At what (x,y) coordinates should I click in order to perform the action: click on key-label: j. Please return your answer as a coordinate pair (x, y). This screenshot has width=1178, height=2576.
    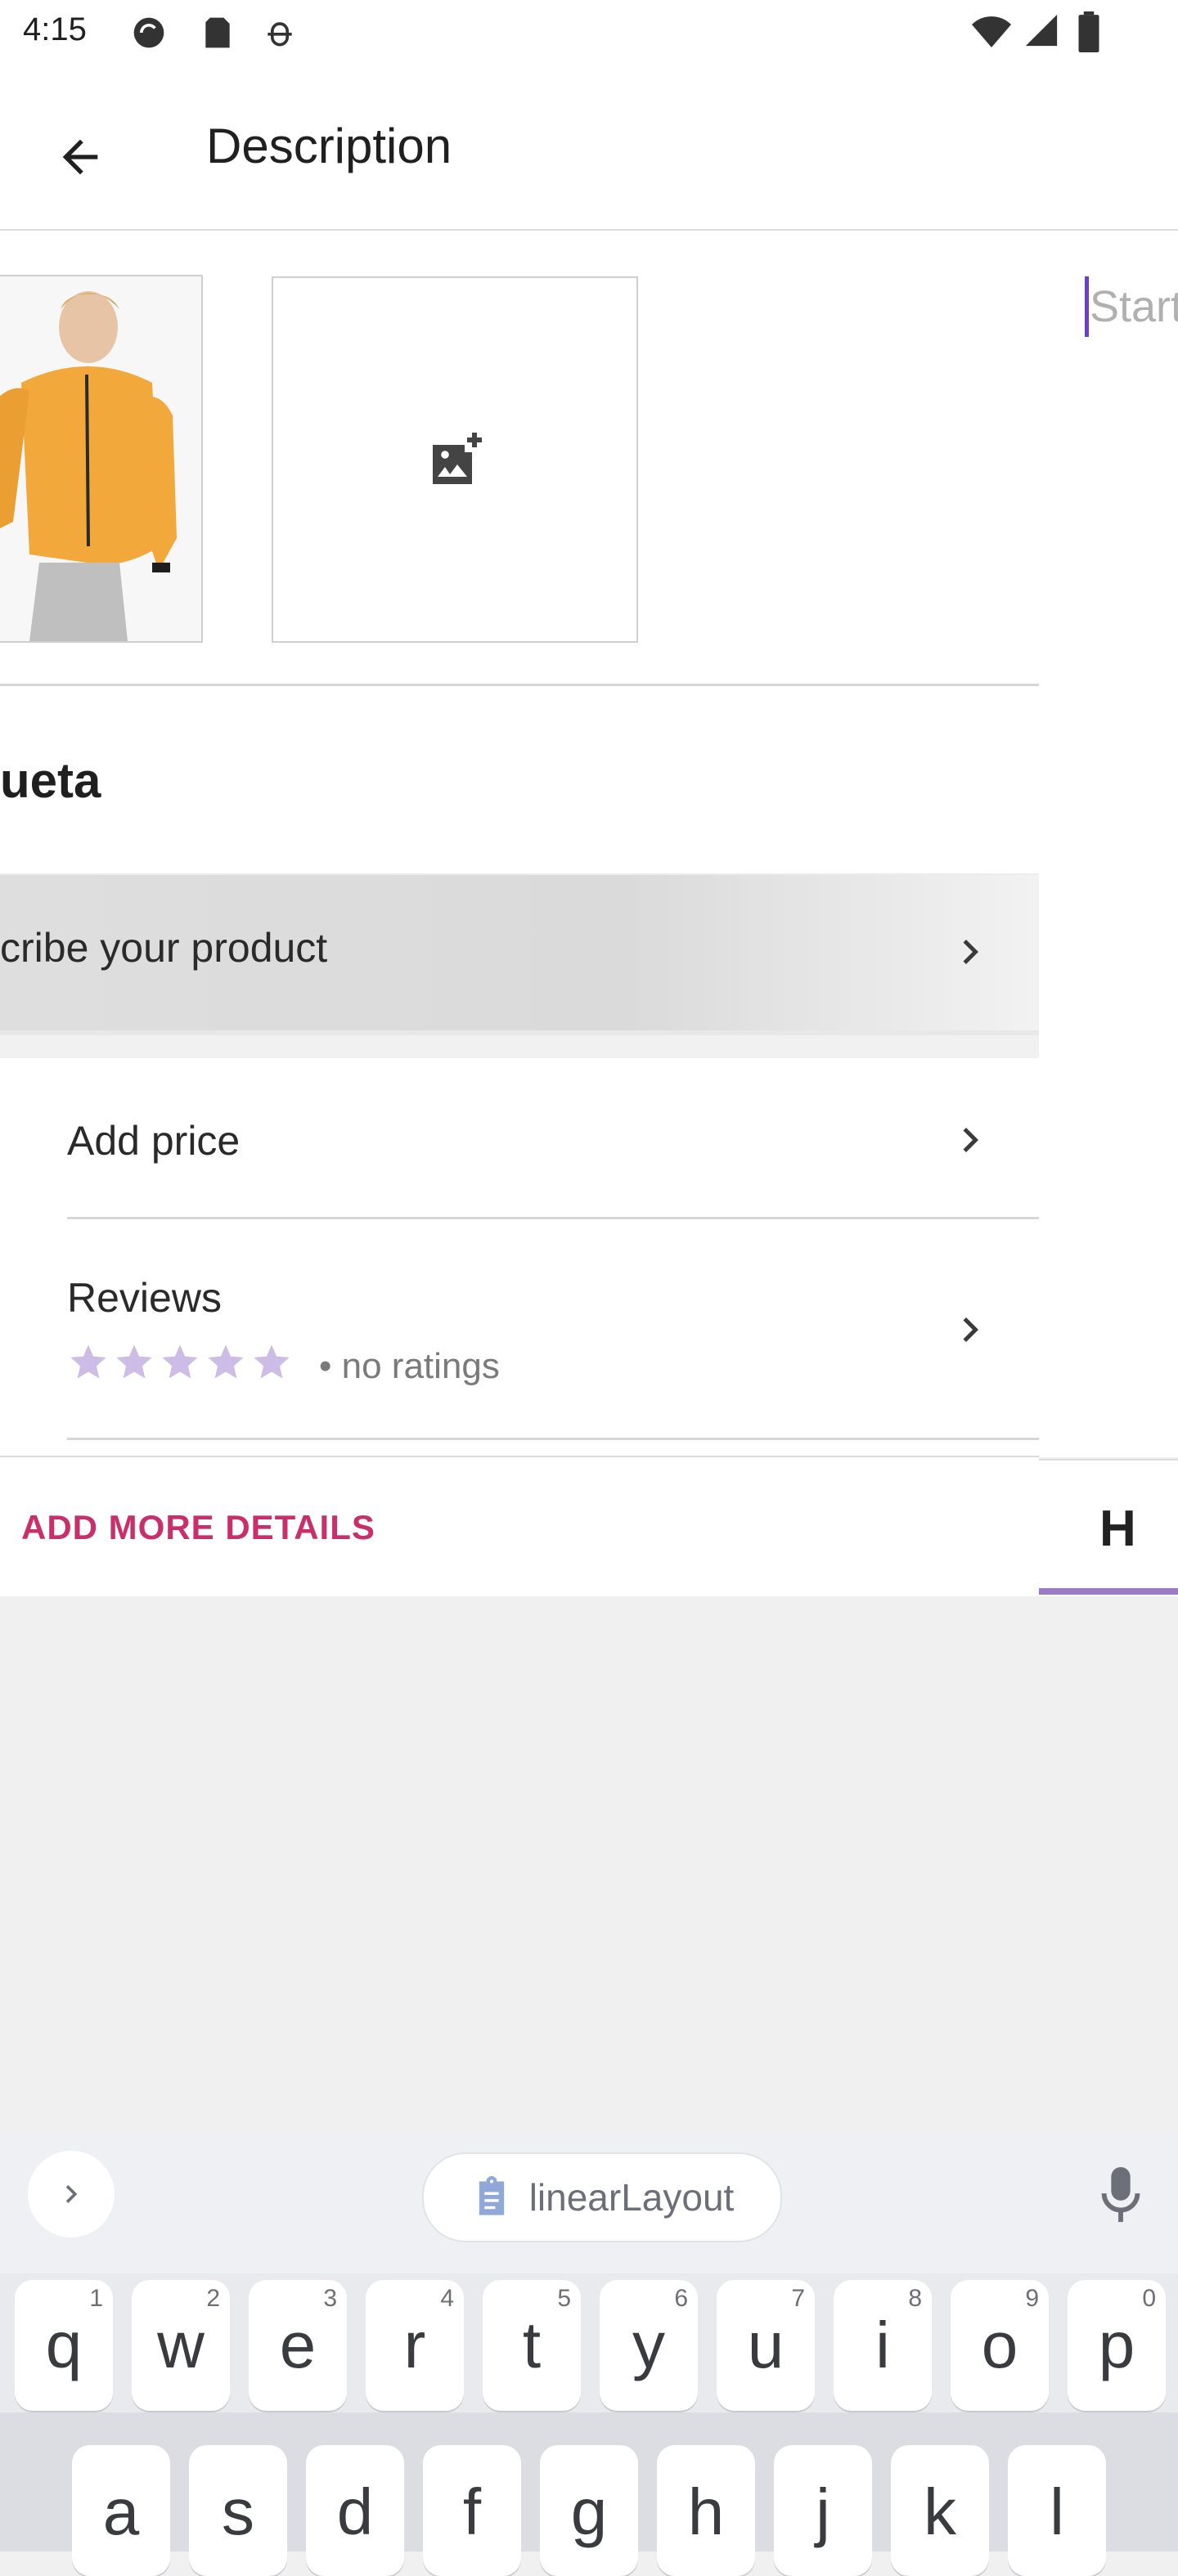
    Looking at the image, I should click on (823, 2512).